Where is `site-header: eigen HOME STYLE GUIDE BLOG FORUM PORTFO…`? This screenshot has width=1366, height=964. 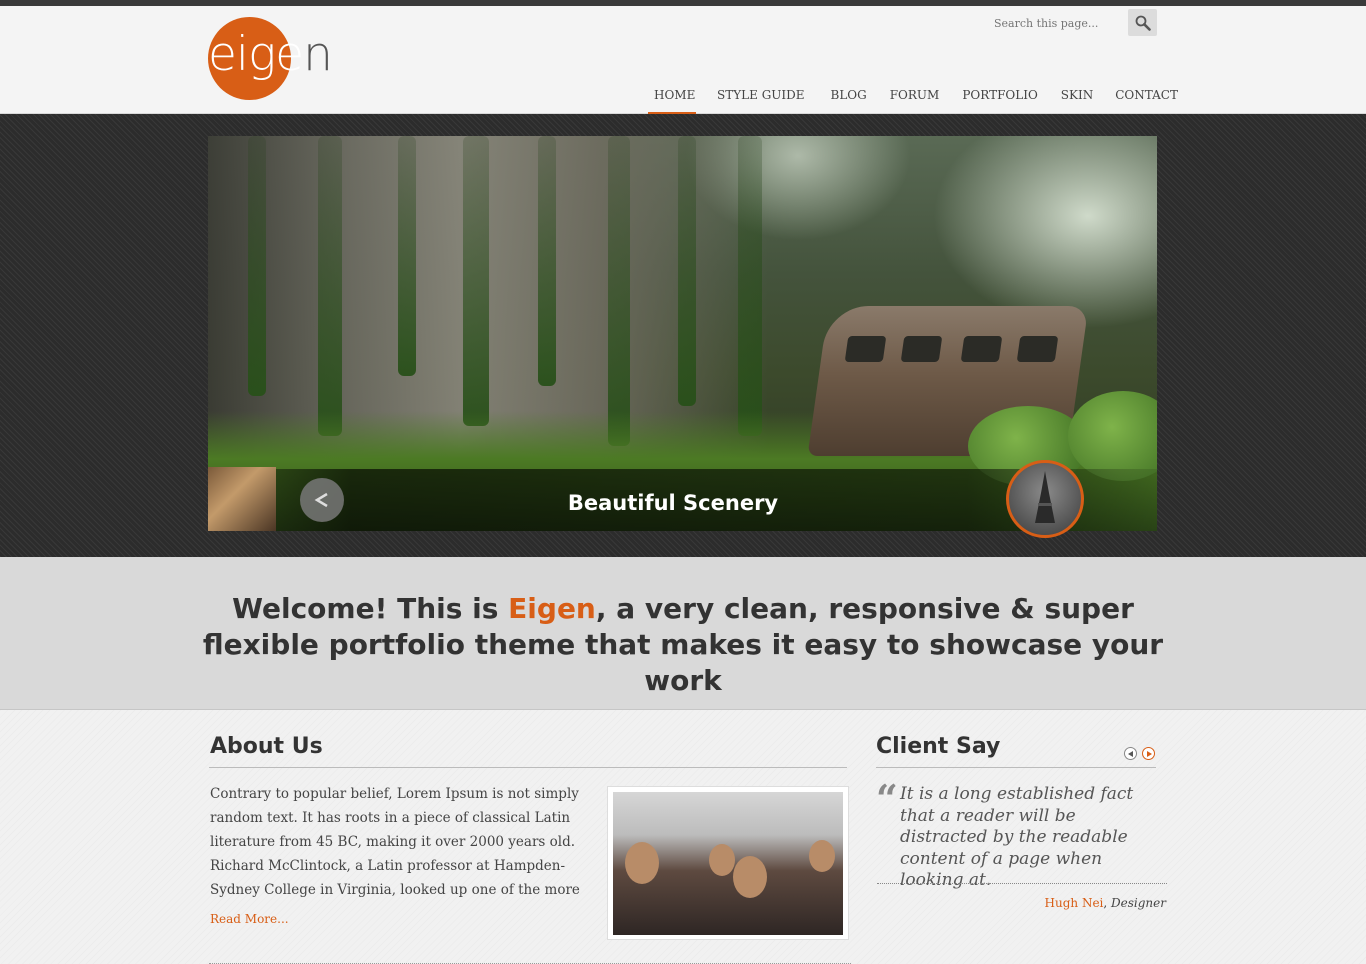
site-header: eigen HOME STYLE GUIDE BLOG FORUM PORTFO… is located at coordinates (683, 60).